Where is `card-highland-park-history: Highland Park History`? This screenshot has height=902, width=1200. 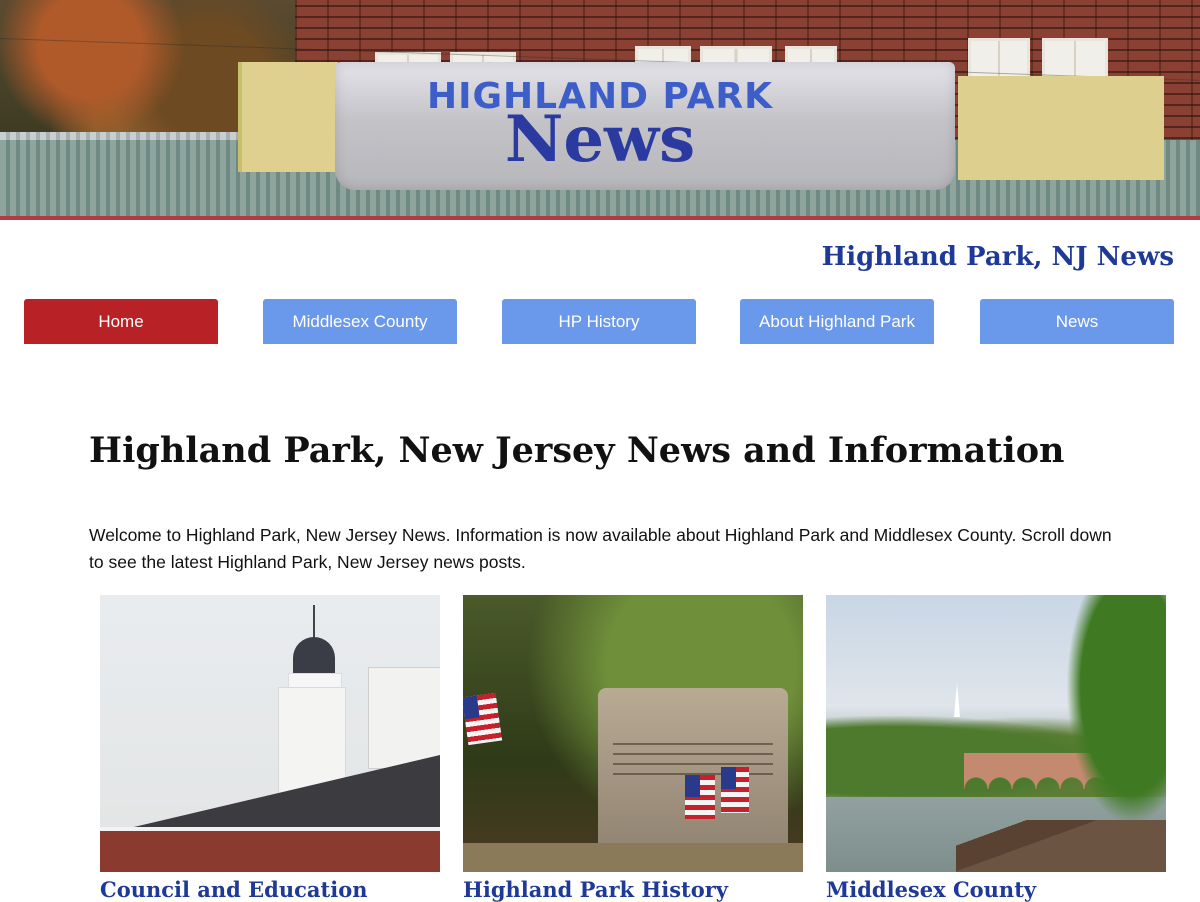
card-highland-park-history: Highland Park History is located at coordinates (633, 748).